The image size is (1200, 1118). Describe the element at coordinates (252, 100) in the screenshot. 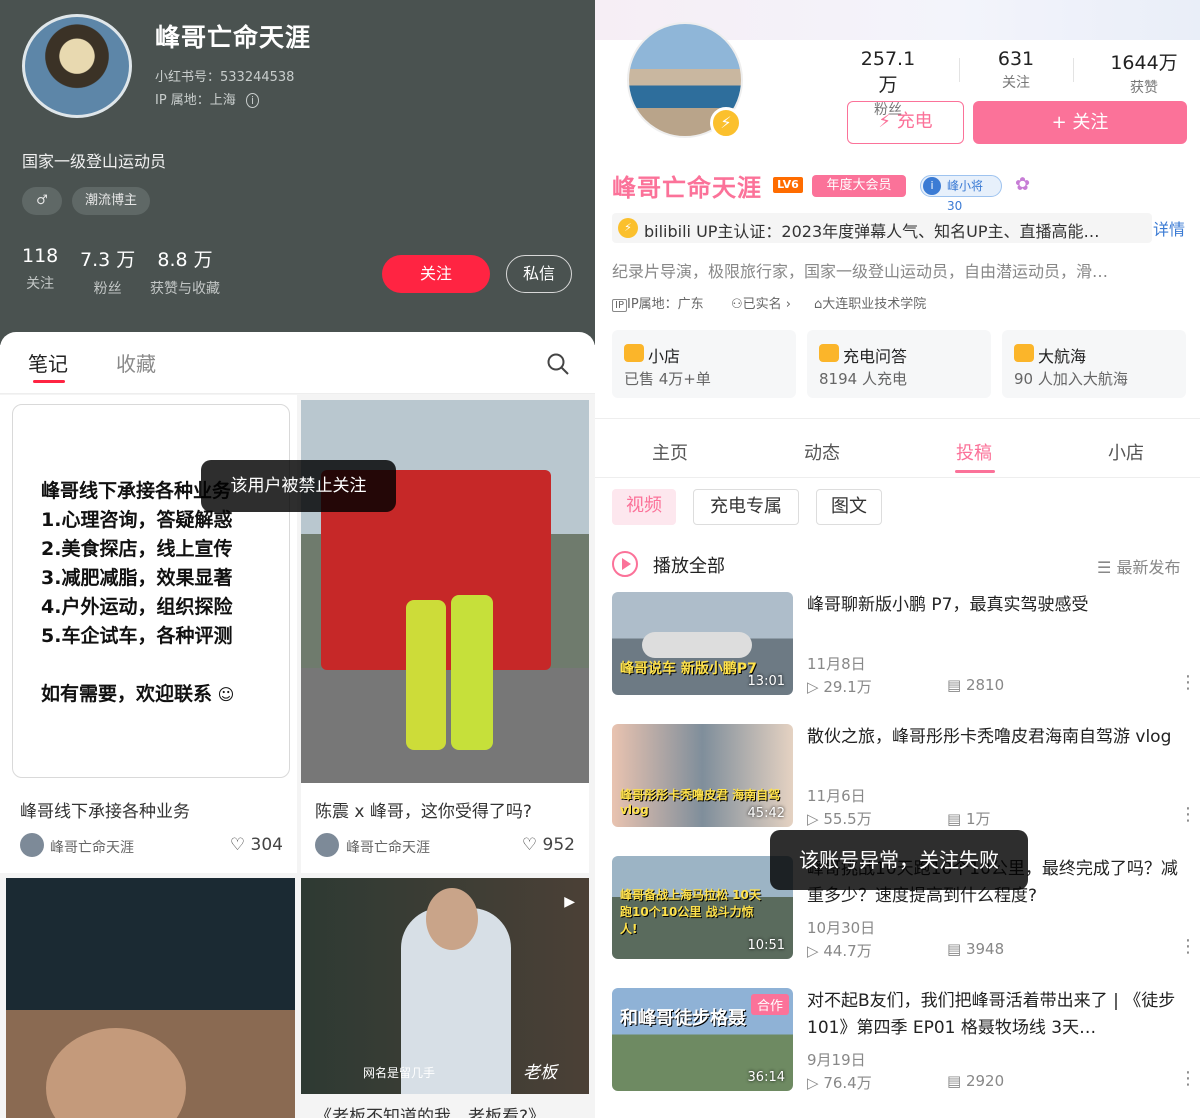

I see `info-icon: i` at that location.